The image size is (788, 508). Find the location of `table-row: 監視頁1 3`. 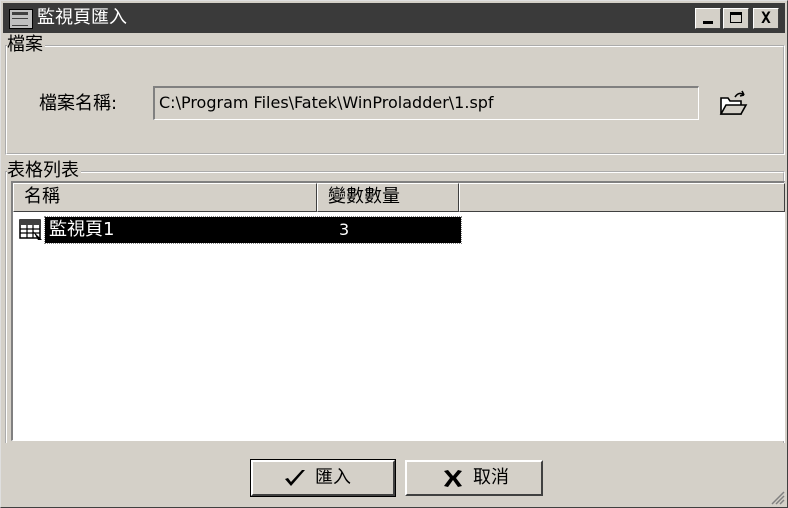

table-row: 監視頁1 3 is located at coordinates (239, 230).